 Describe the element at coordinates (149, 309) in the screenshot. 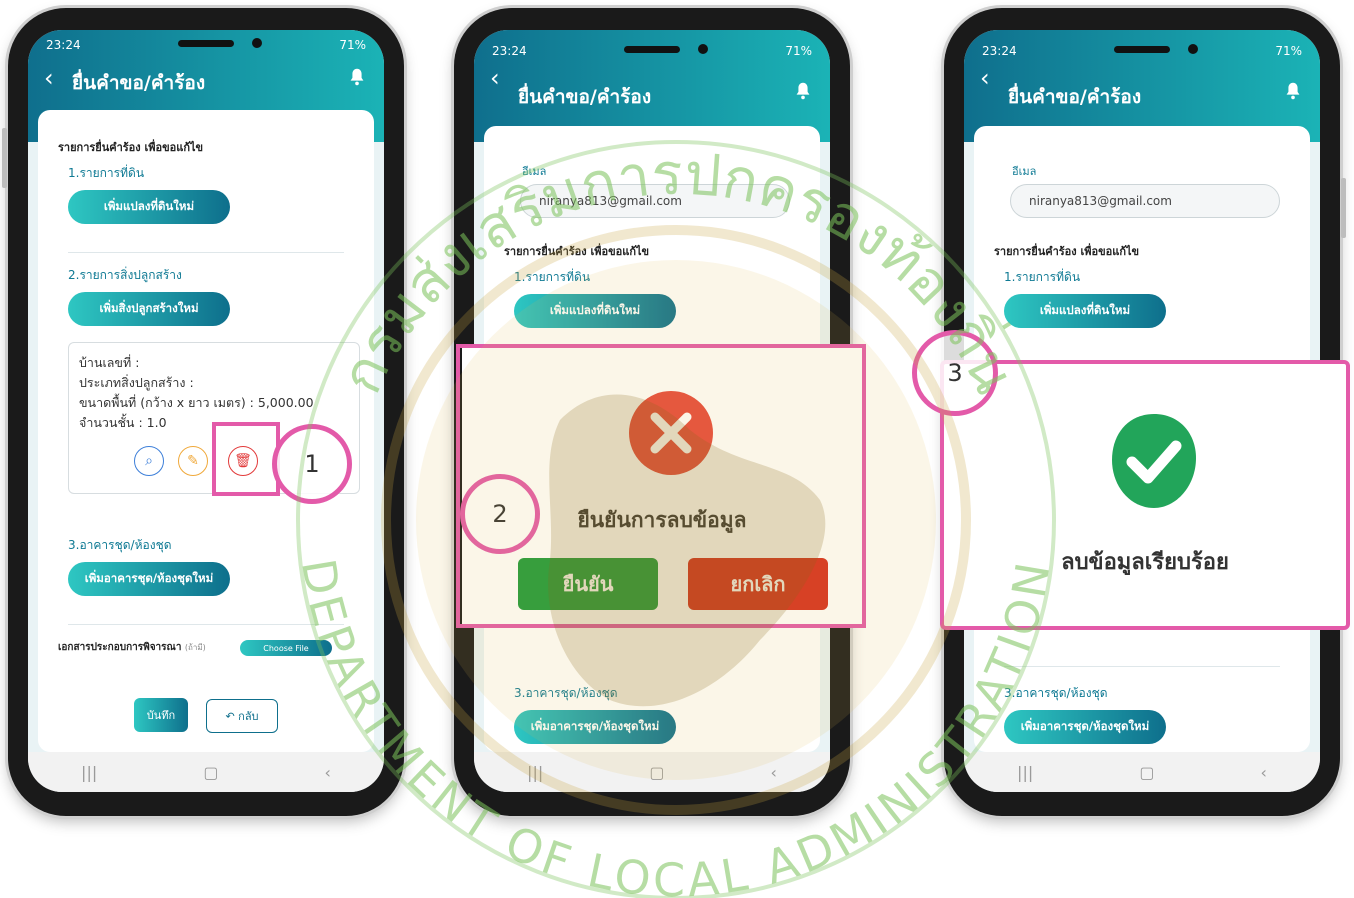

I see `add-building-button: เพิ่มสิ่งปลูกสร้างใหม่` at that location.